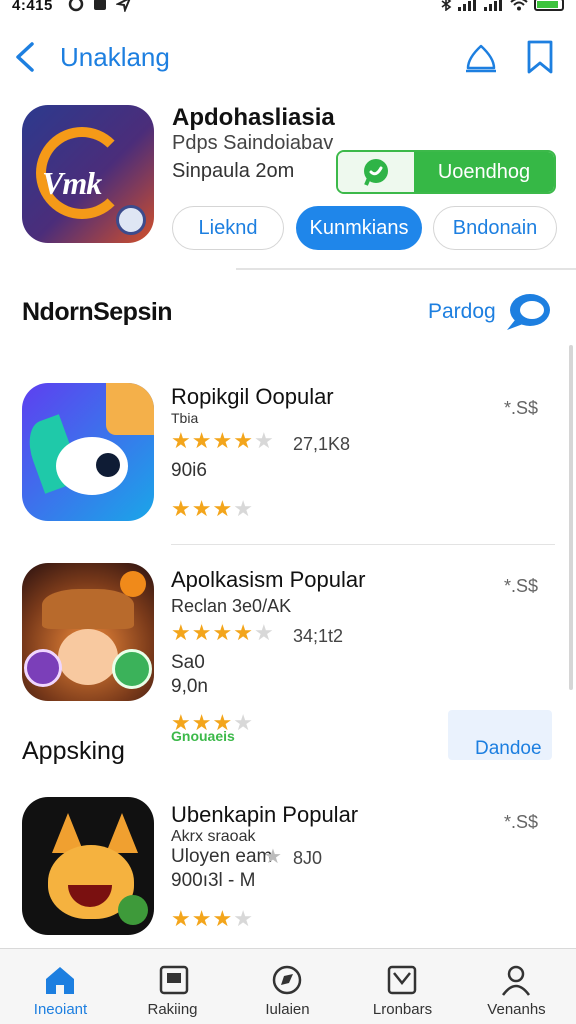 This screenshot has width=576, height=1024. I want to click on pill-button-2: Kunmkians, so click(359, 228).